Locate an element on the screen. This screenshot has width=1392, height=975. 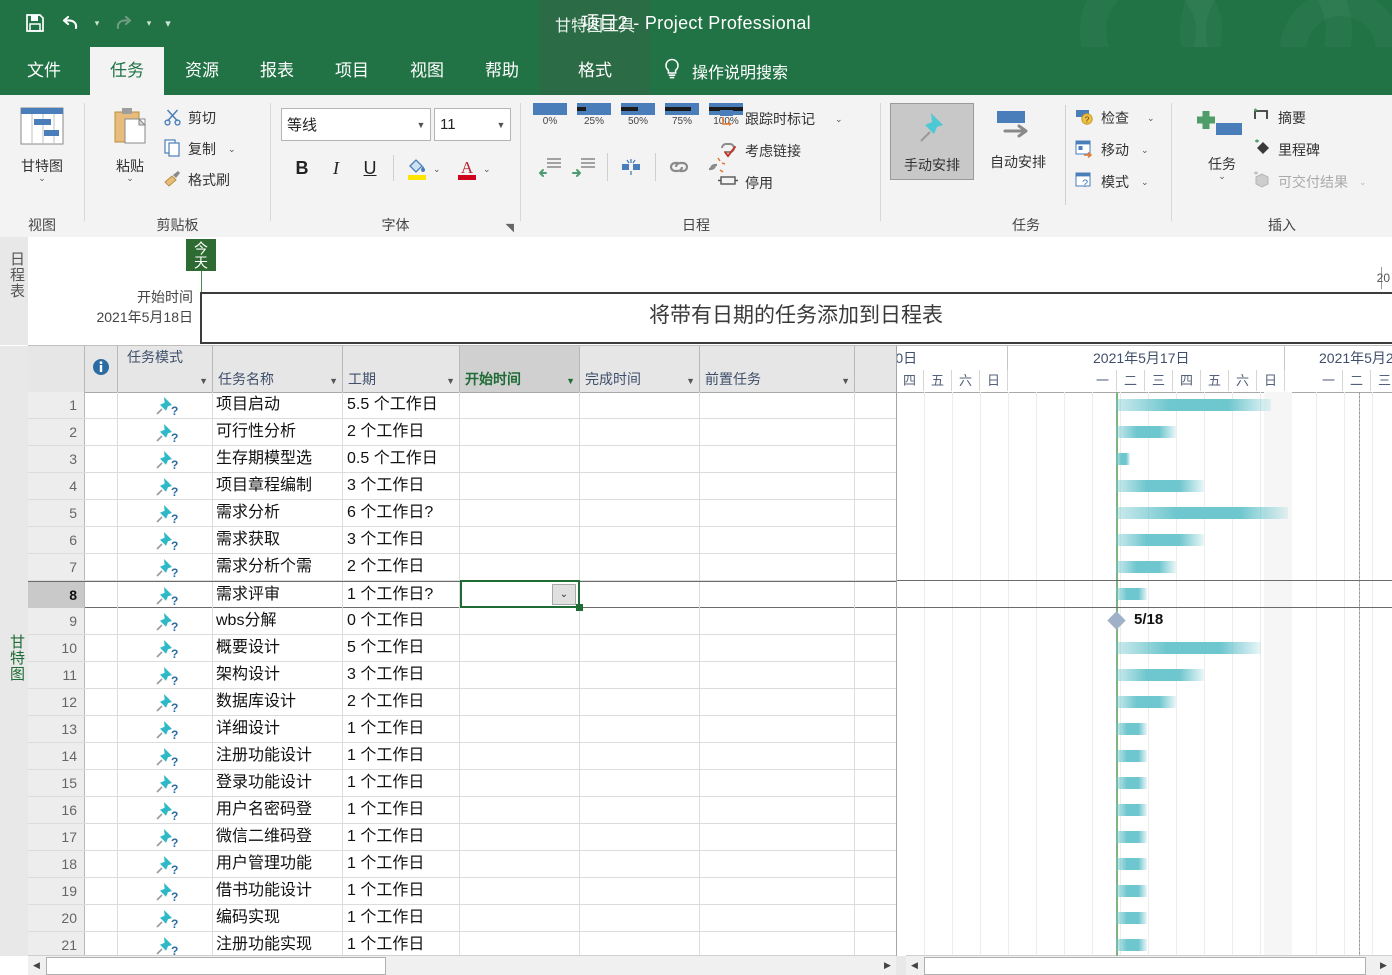
cell-duration: 6 个工作日? is located at coordinates (401, 513).